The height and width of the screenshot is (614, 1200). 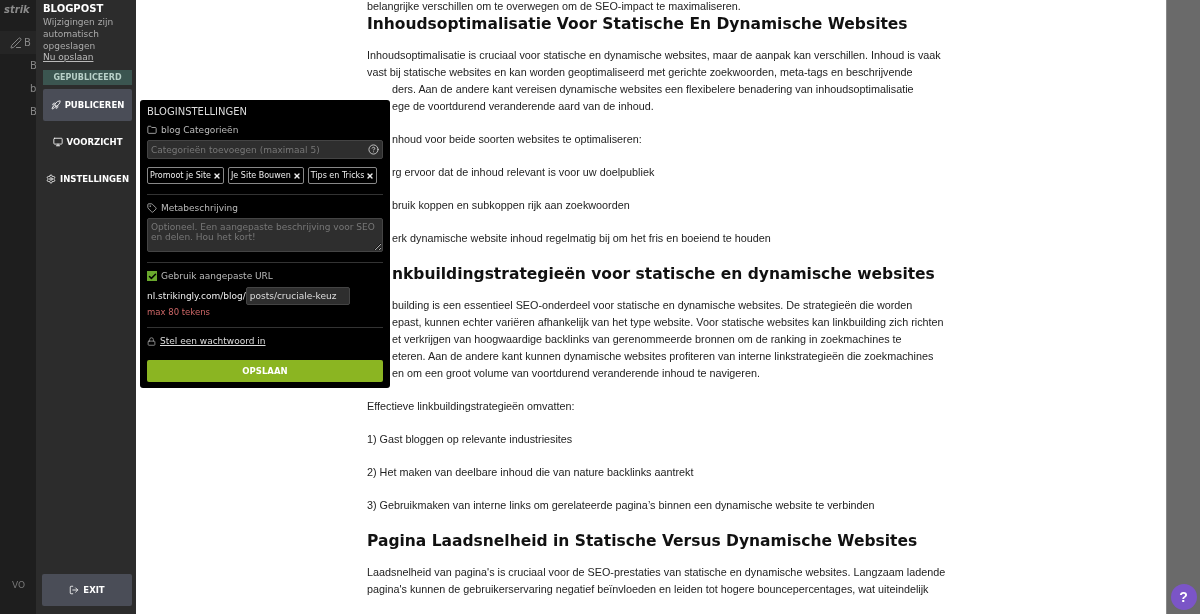 I want to click on article-heading: nkbuildingstrategieën voor statische en dynamische websites, so click(x=663, y=274).